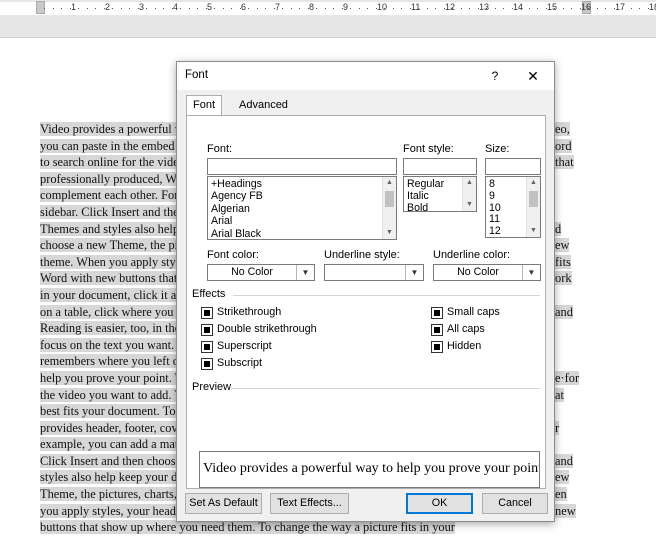 The width and height of the screenshot is (656, 537). I want to click on close-icon: ✕, so click(533, 76).